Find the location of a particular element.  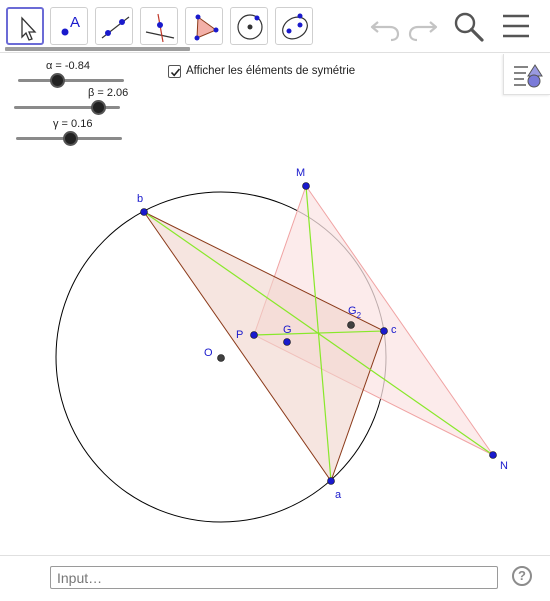

perpendicular-line-tool-button is located at coordinates (159, 26).